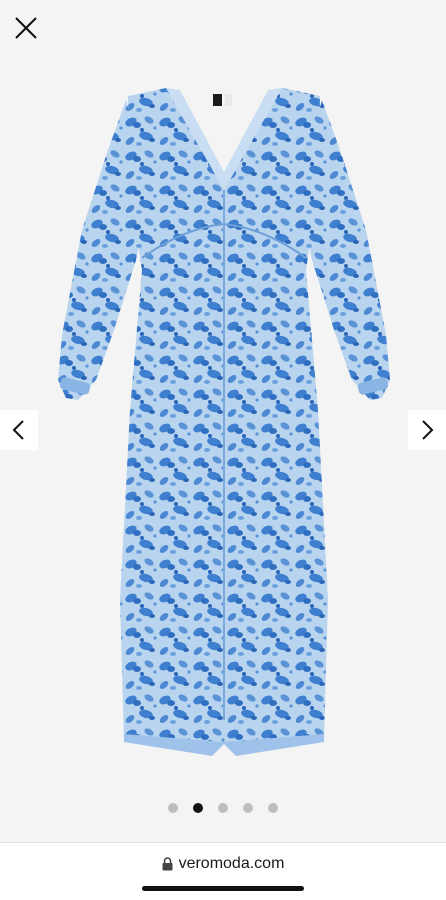 This screenshot has width=446, height=900. I want to click on chevron-left-icon, so click(18, 430).